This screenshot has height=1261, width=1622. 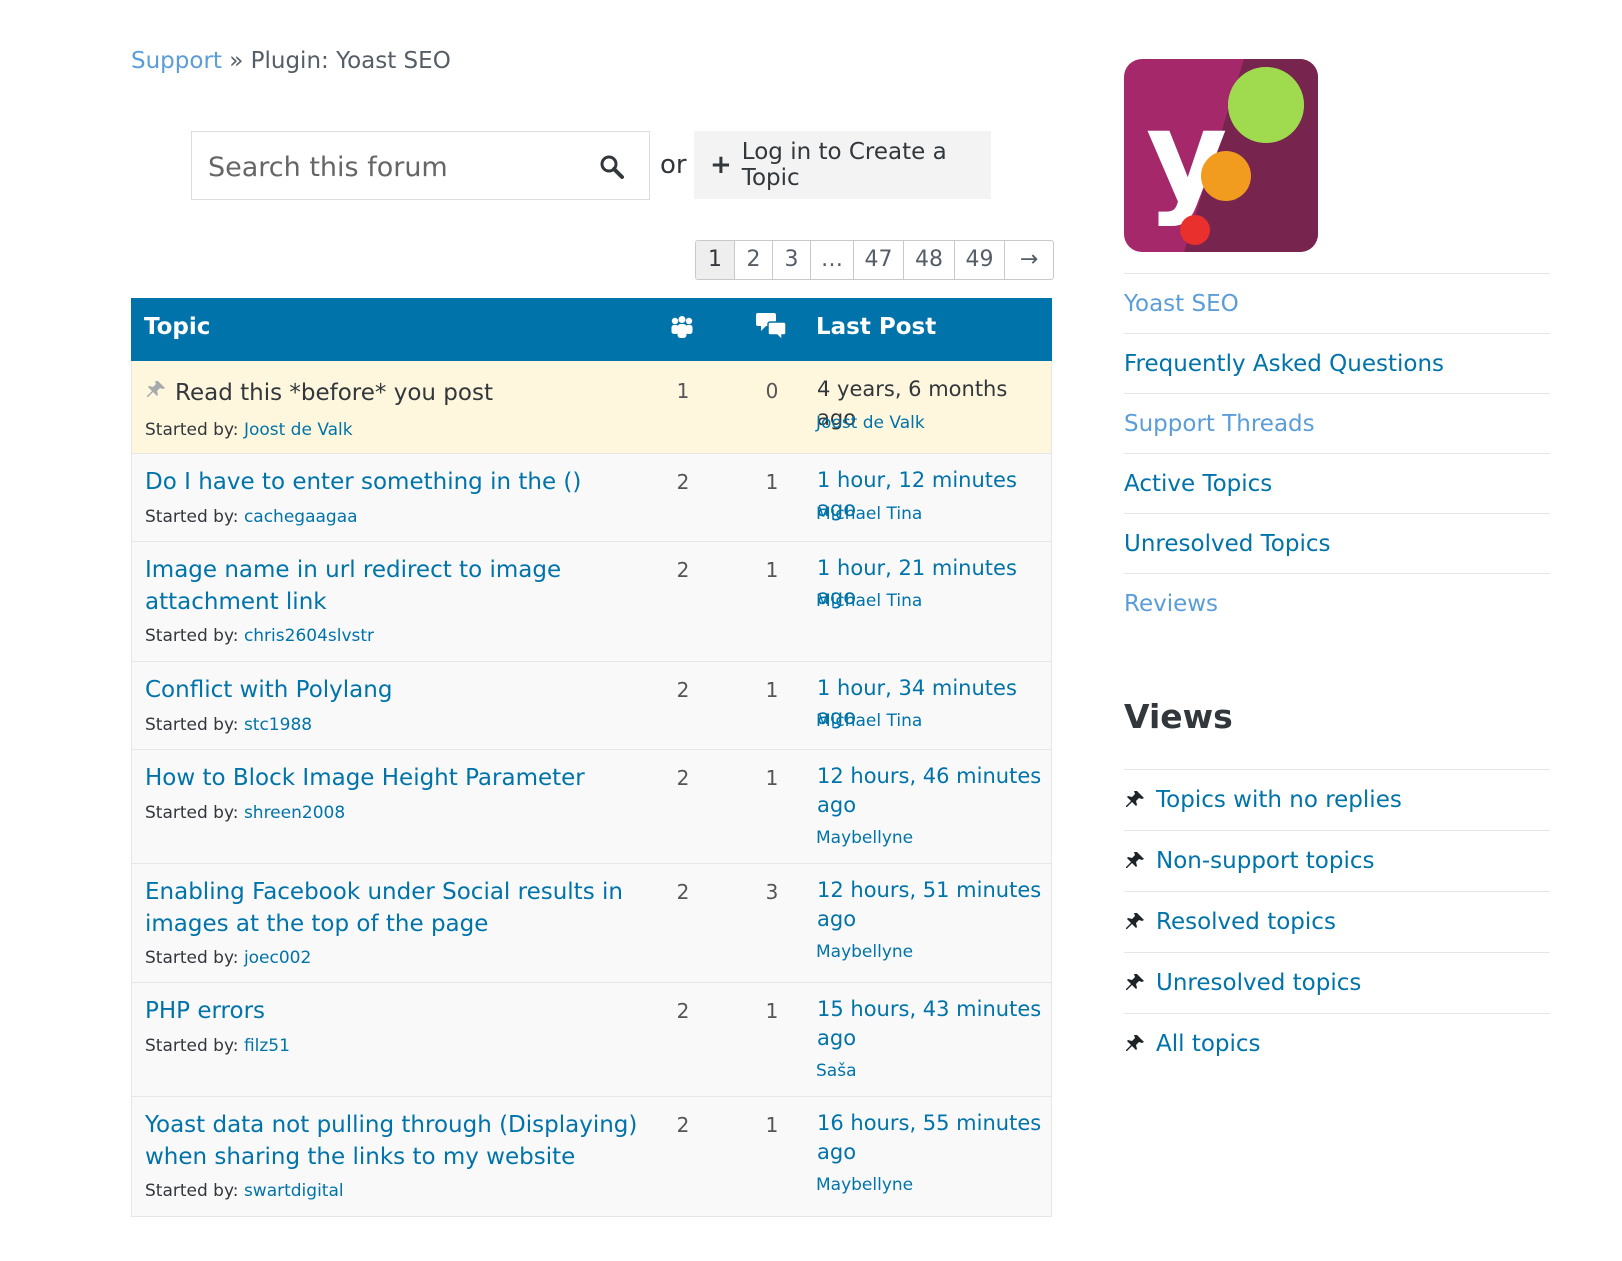 What do you see at coordinates (392, 482) in the screenshot?
I see `topic-title-link: Do I have to enter something in the ()` at bounding box center [392, 482].